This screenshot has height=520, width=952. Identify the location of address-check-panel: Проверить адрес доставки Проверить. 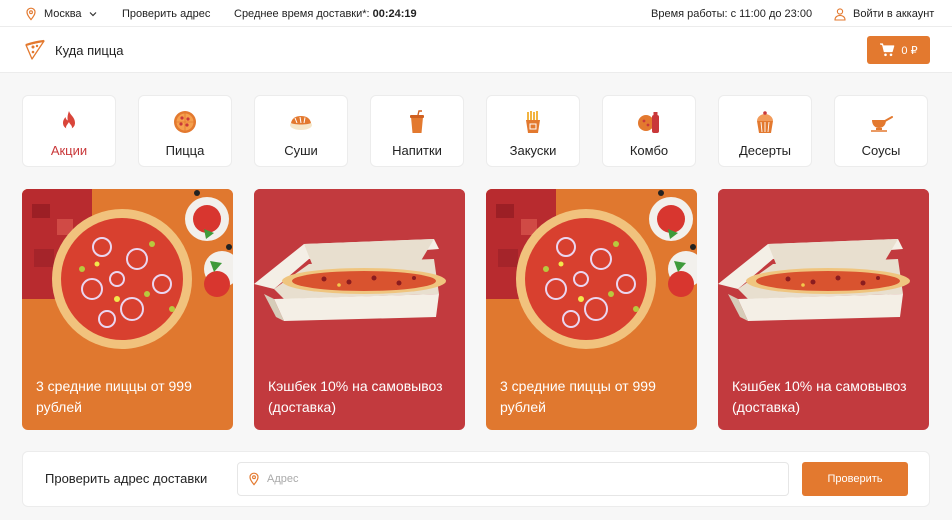
(476, 479).